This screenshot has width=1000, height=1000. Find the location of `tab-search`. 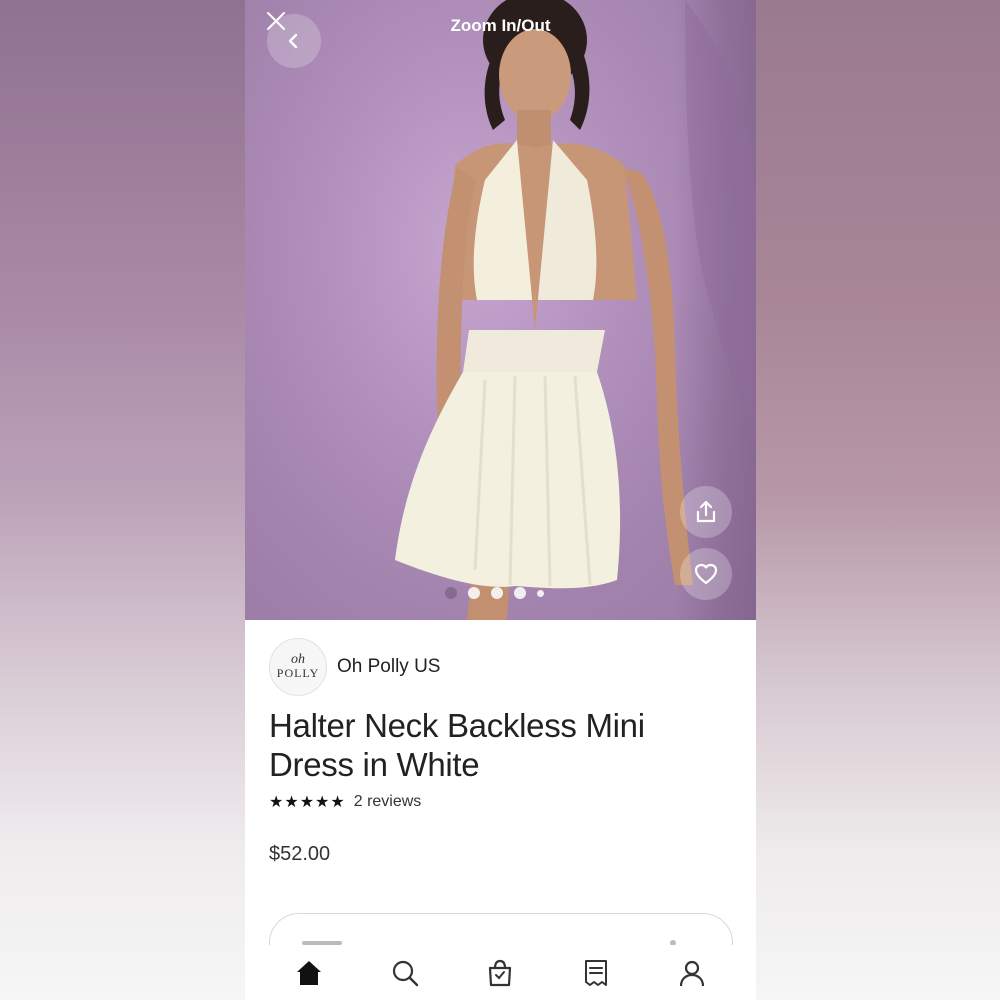

tab-search is located at coordinates (405, 973).